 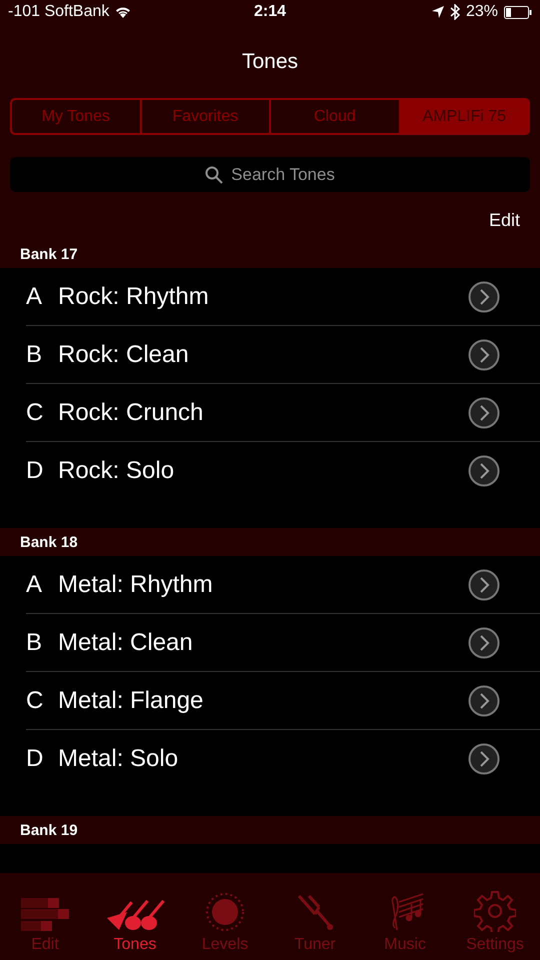 What do you see at coordinates (134, 296) in the screenshot?
I see `tone-name: Rock: Rhythm` at bounding box center [134, 296].